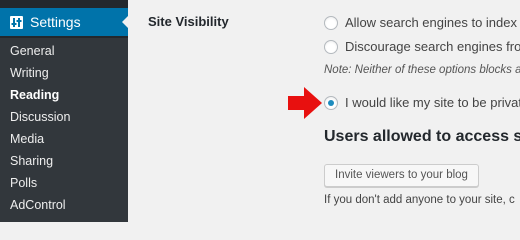  I want to click on sidebar-item-polls: Polls, so click(23, 183).